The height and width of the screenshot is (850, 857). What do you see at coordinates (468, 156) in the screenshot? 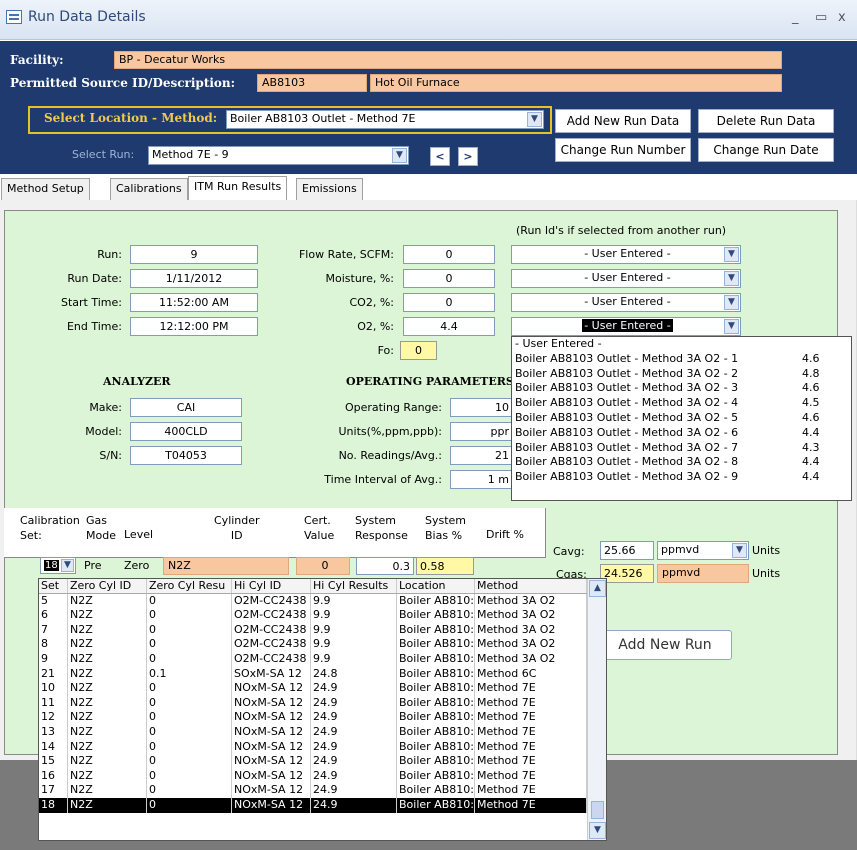
I see `next-run-button: >` at bounding box center [468, 156].